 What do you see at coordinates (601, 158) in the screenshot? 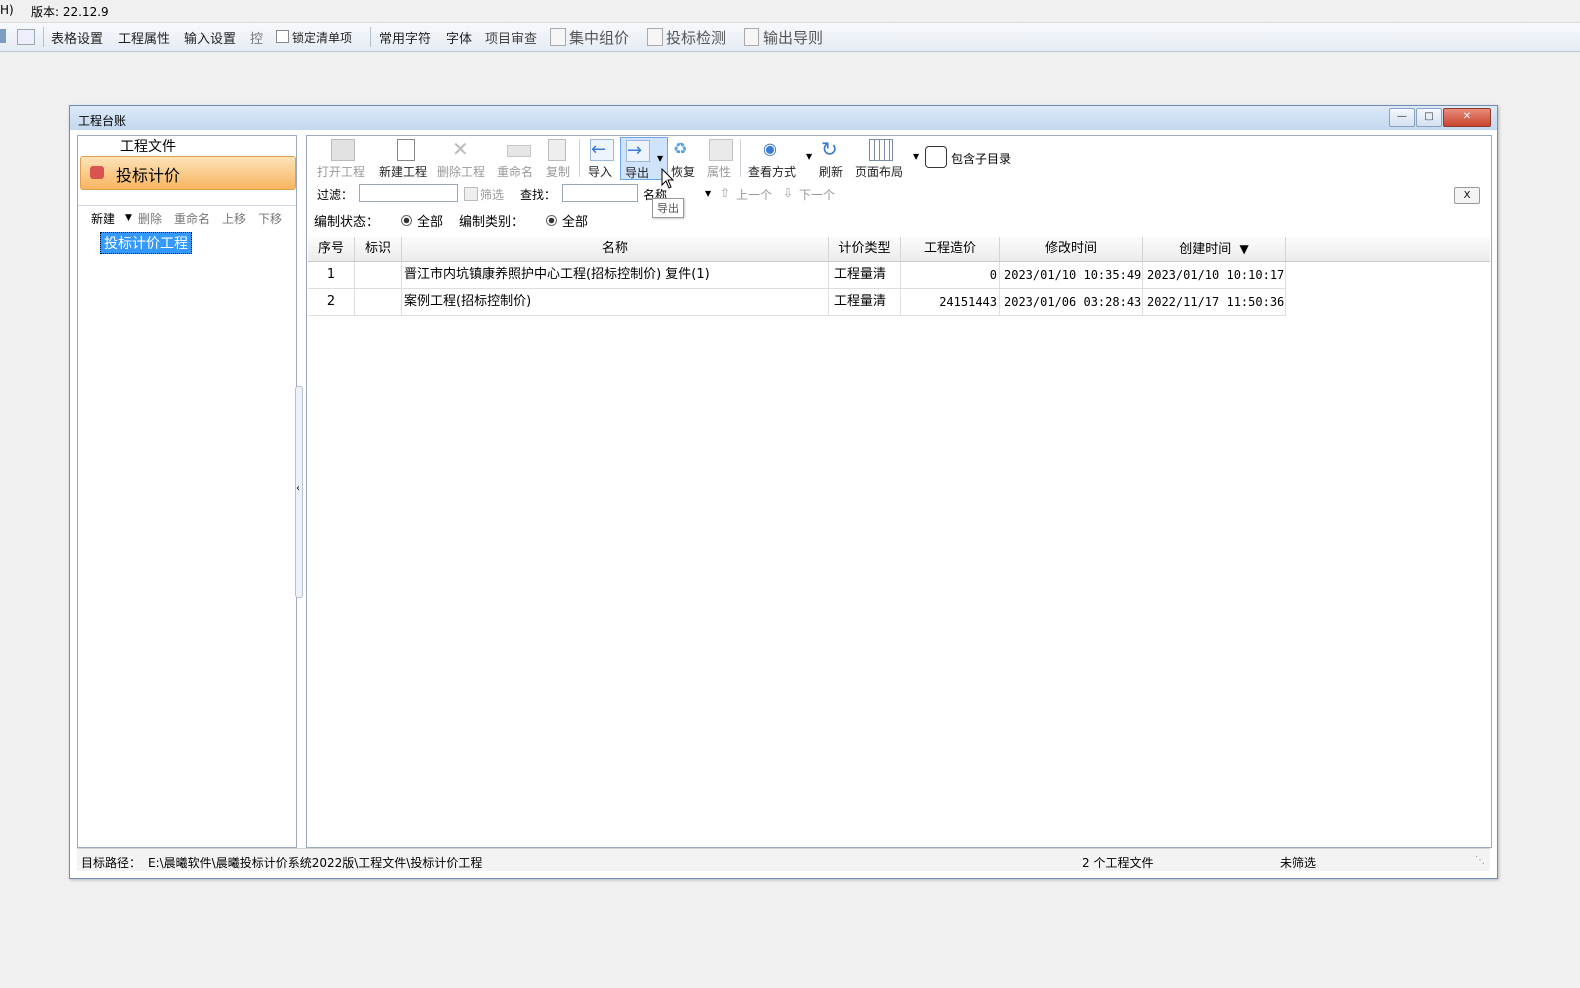
I see `import-button: ← 导入` at bounding box center [601, 158].